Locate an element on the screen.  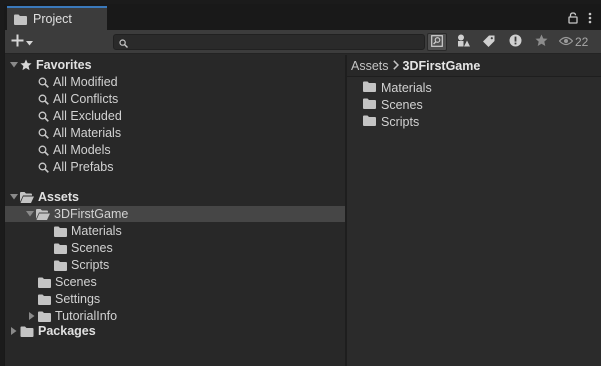
content-item-scripts: Scripts is located at coordinates (391, 122).